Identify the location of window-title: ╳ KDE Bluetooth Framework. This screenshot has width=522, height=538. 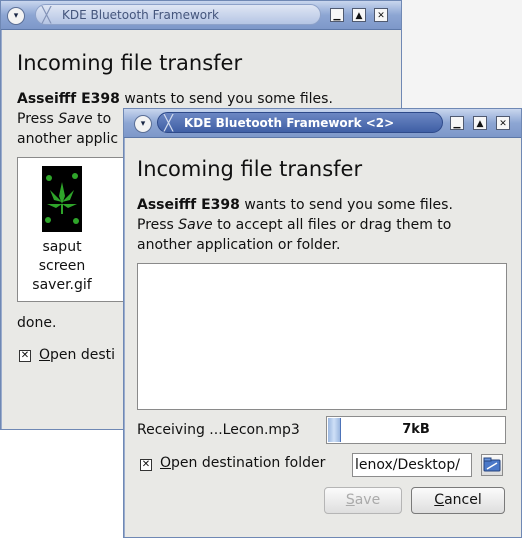
(178, 14).